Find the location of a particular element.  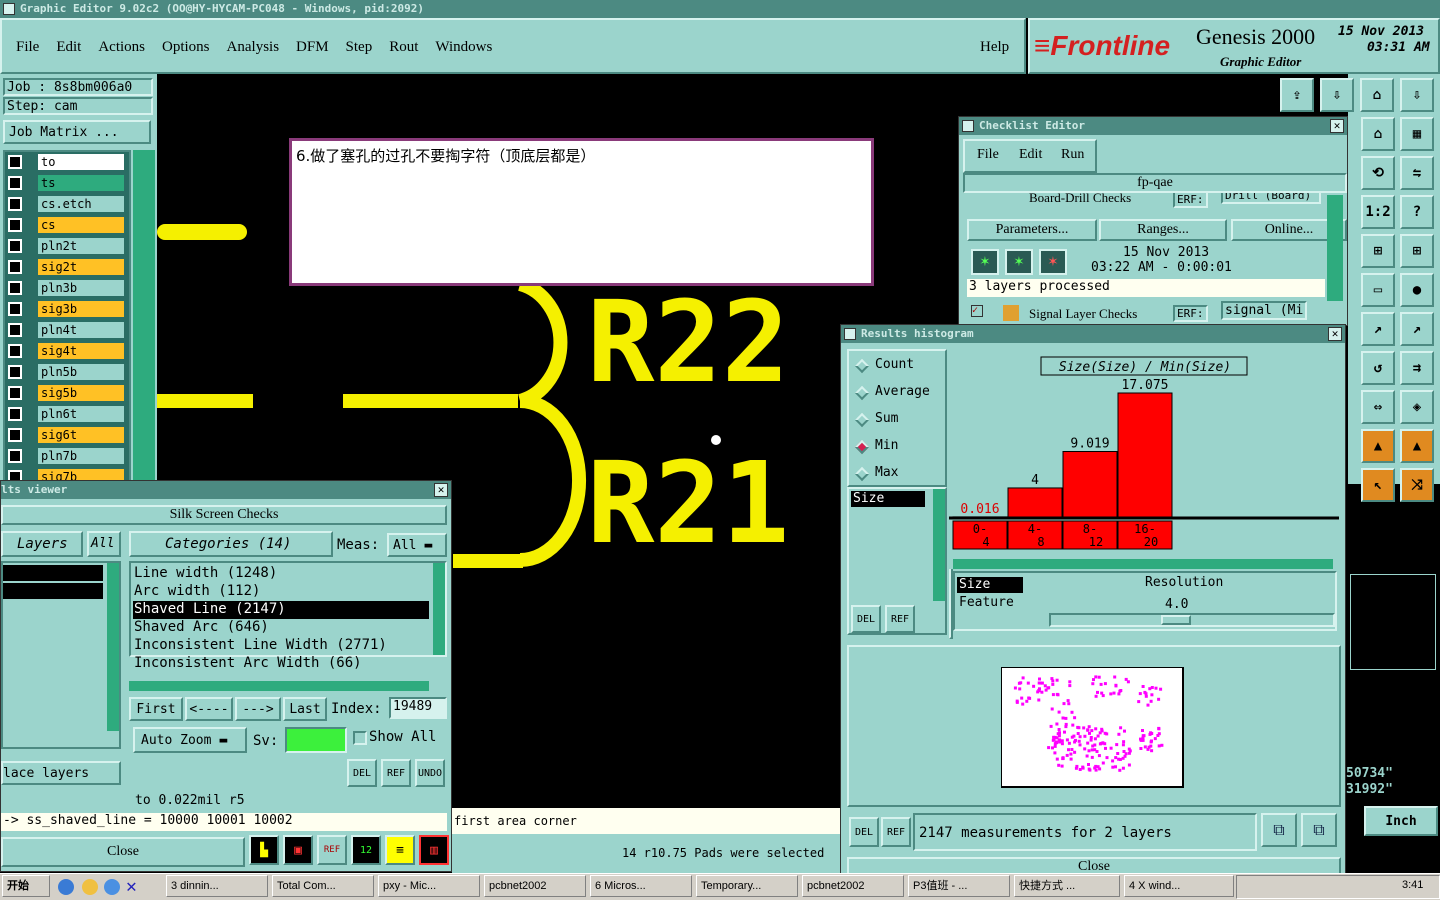

checklist-menu-file: File is located at coordinates (988, 155).